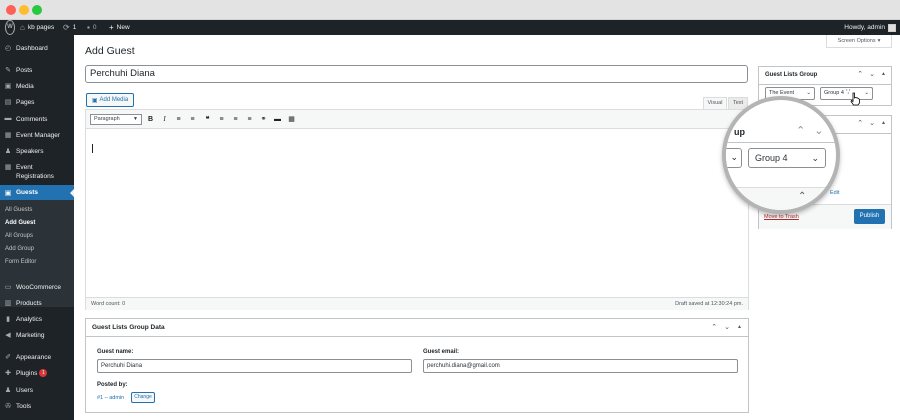 Image resolution: width=900 pixels, height=420 pixels. What do you see at coordinates (855, 99) in the screenshot?
I see `hand-cursor-icon` at bounding box center [855, 99].